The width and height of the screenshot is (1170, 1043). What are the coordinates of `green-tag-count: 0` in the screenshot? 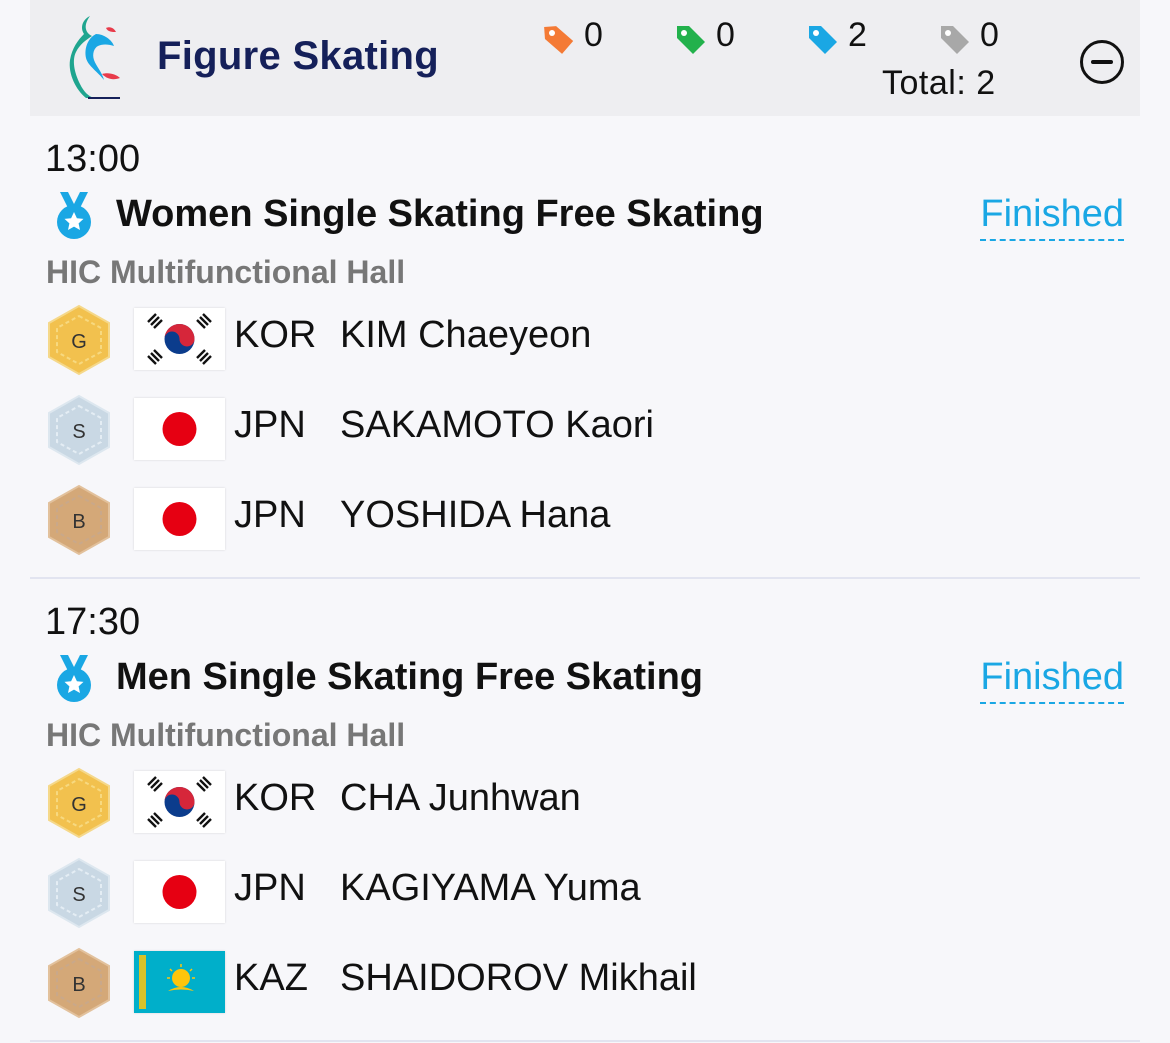 It's located at (725, 35).